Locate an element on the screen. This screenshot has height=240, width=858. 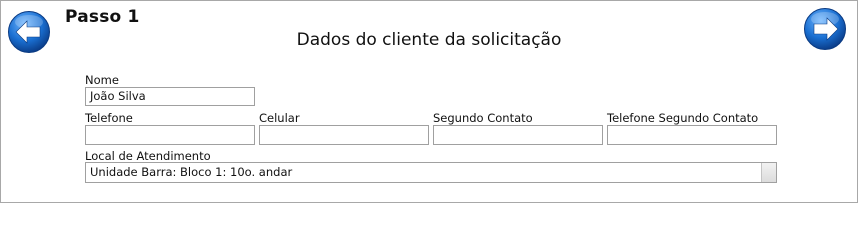
local-atendimento-select: Unidade Barra: Bloco 1: 10o. andar is located at coordinates (431, 172).